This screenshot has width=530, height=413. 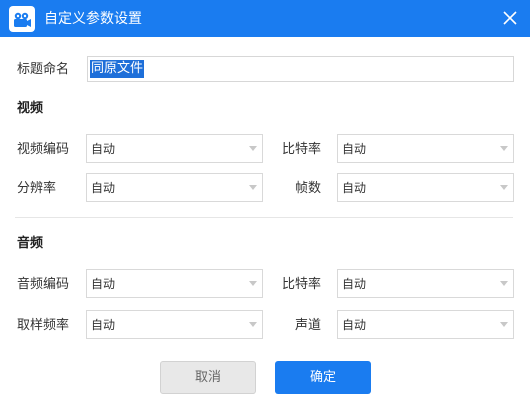 What do you see at coordinates (103, 325) in the screenshot?
I see `samplerate-value: 自动` at bounding box center [103, 325].